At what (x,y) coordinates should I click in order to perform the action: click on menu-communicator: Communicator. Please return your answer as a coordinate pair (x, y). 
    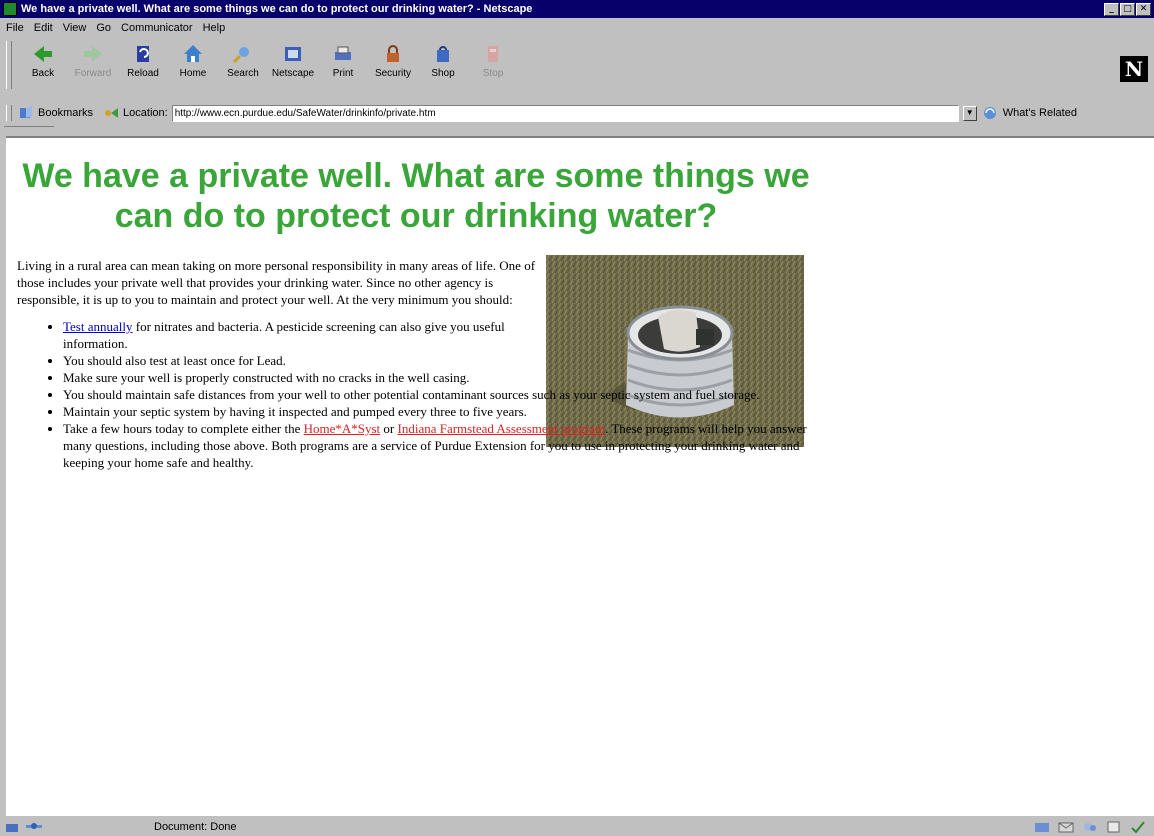
    Looking at the image, I should click on (157, 28).